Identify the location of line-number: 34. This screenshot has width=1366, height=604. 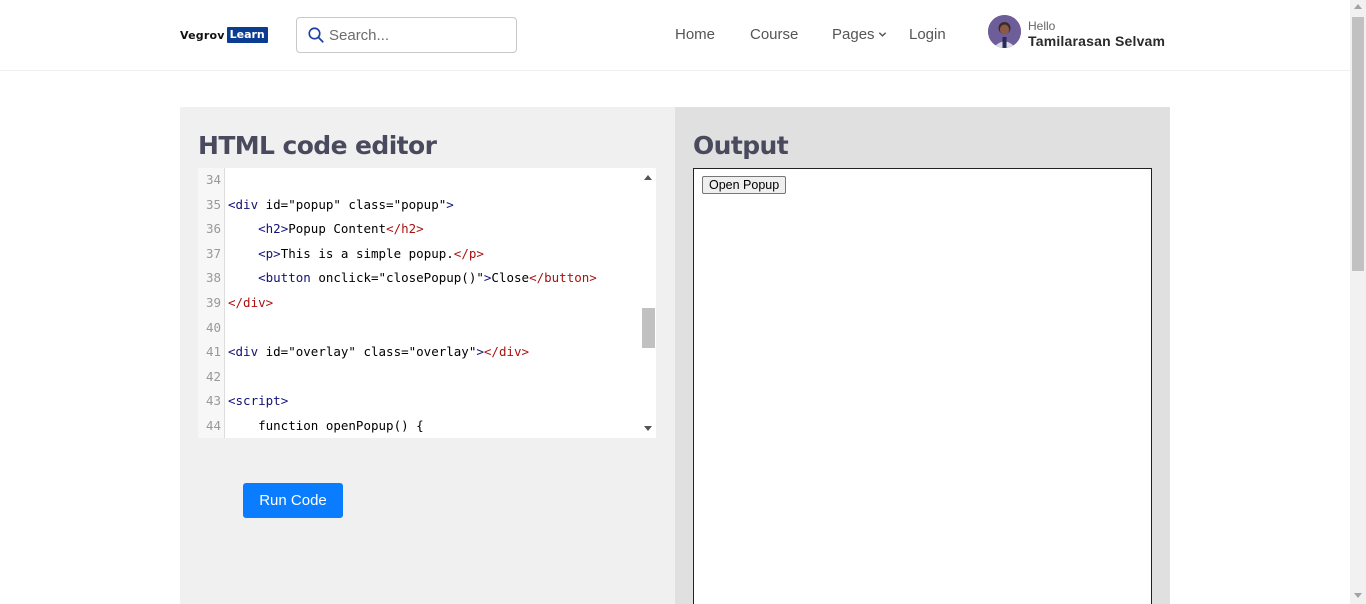
(213, 179).